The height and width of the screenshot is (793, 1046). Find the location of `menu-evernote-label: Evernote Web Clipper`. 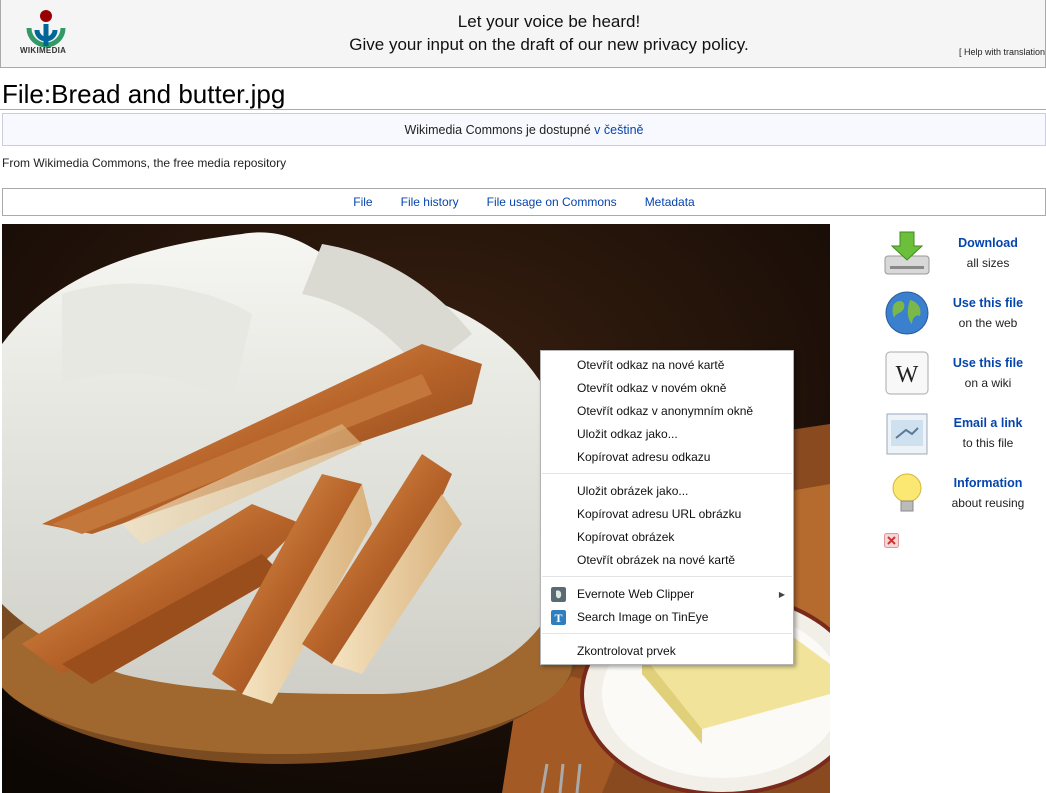

menu-evernote-label: Evernote Web Clipper is located at coordinates (636, 594).